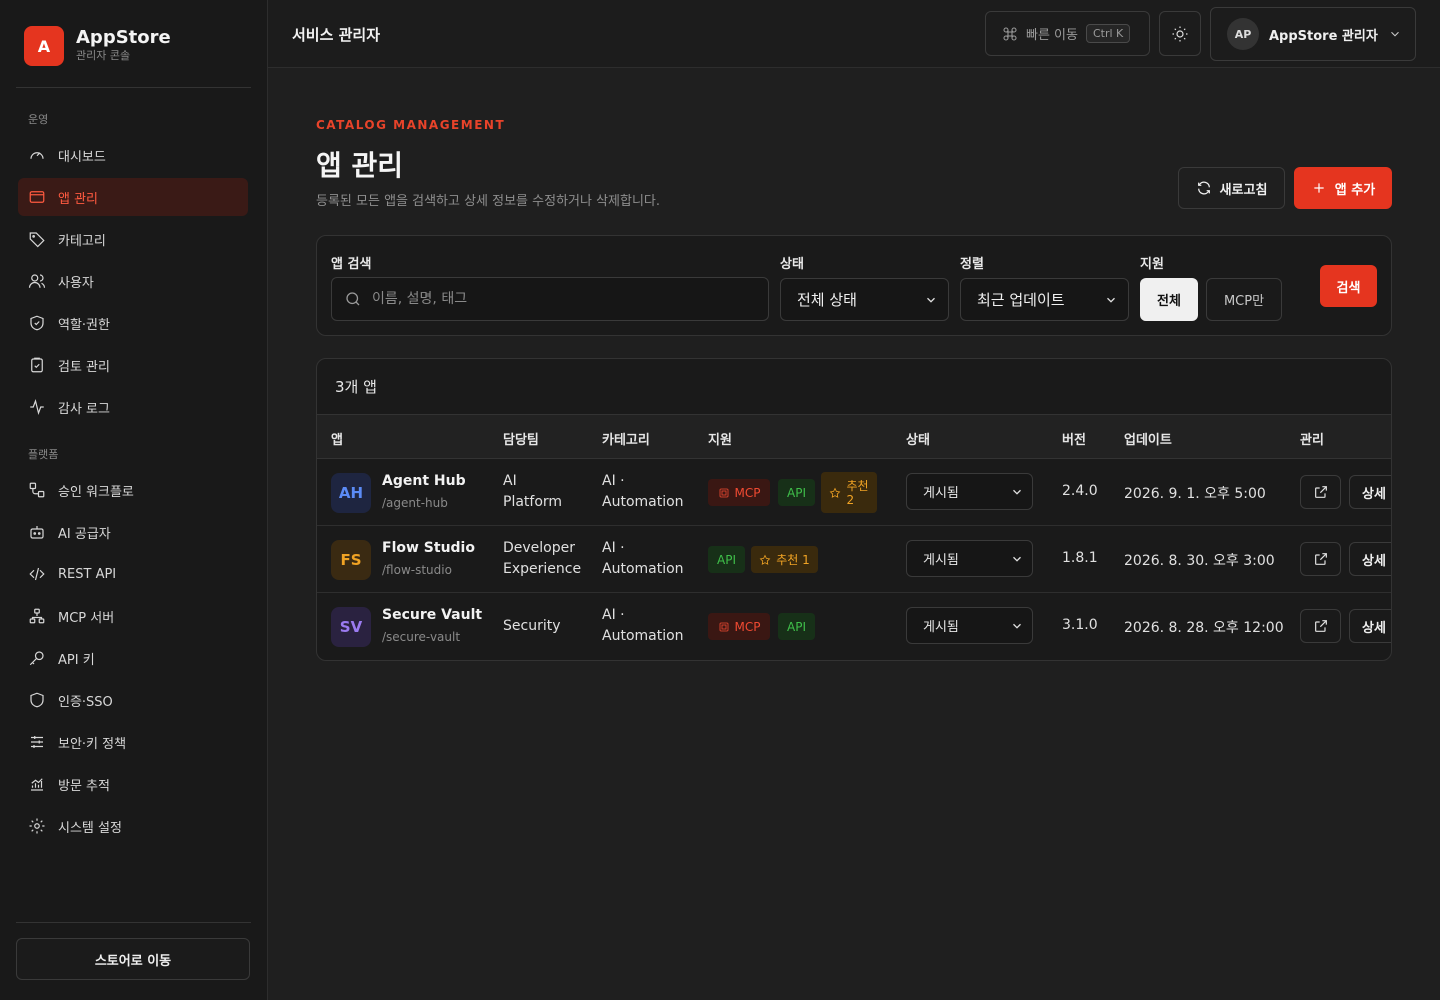  What do you see at coordinates (643, 559) in the screenshot?
I see `category-cell: AI · Automation` at bounding box center [643, 559].